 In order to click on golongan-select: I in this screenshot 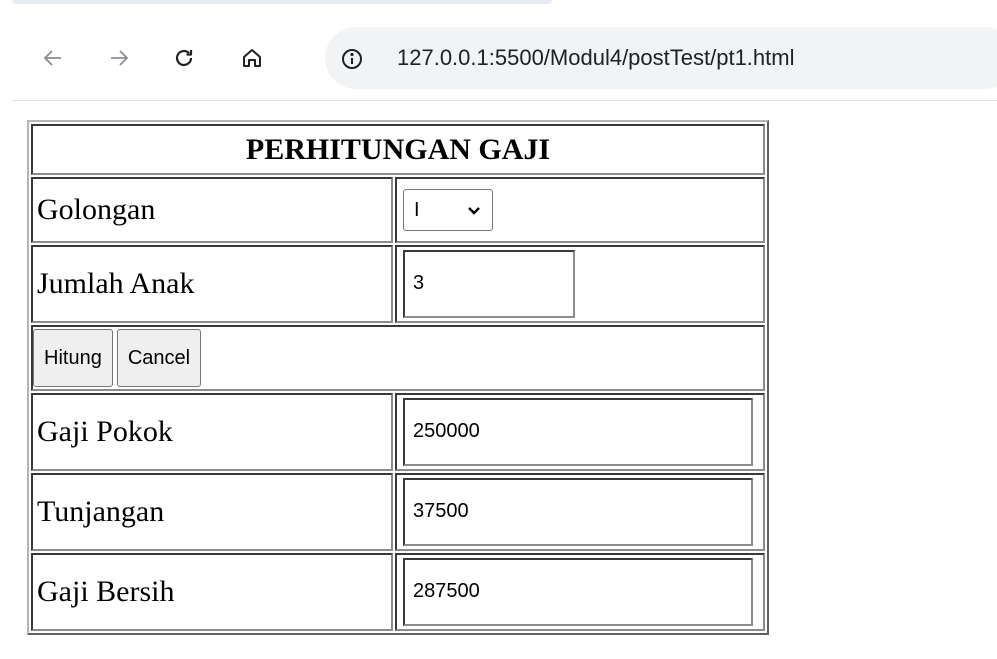, I will do `click(448, 210)`.